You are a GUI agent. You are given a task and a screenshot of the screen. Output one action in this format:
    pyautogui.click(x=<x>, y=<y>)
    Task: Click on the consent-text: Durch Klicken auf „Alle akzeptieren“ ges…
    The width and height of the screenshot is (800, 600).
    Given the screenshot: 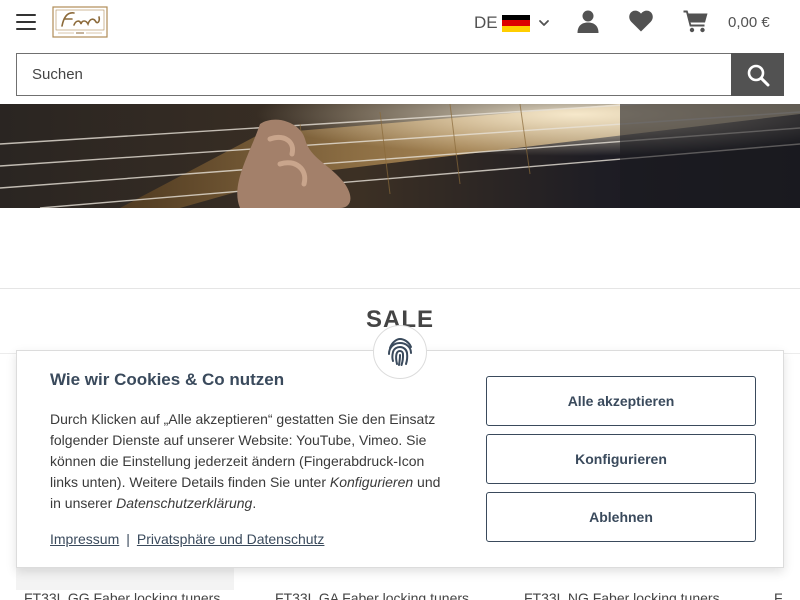 What is the action you would take?
    pyautogui.click(x=245, y=461)
    